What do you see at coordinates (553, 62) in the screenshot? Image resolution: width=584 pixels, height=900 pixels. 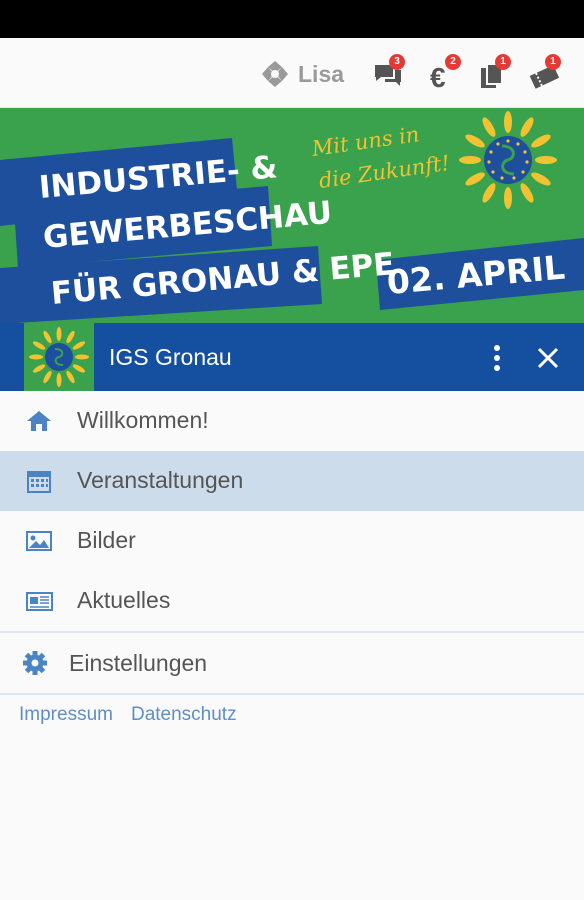 I see `tickets-badge: 1` at bounding box center [553, 62].